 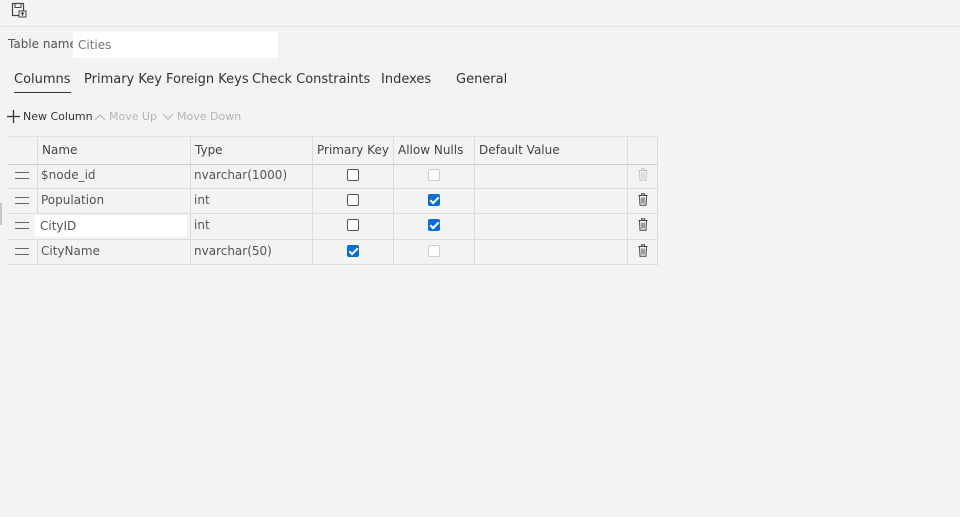 I want to click on header-primary-key-label: Primary Key, so click(x=353, y=150).